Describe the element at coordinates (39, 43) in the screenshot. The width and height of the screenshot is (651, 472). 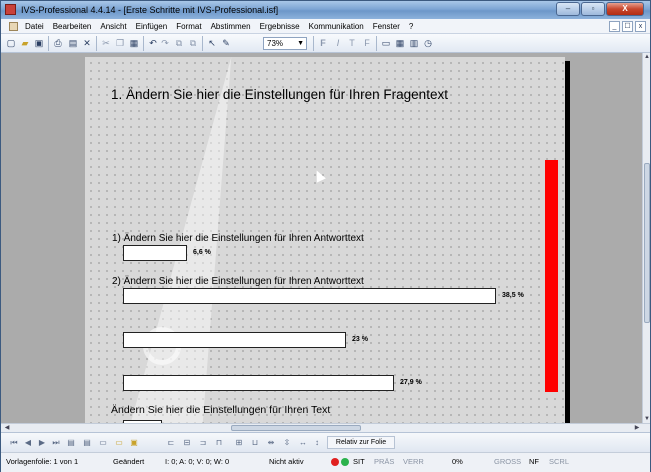
I see `save-icon: ▣` at that location.